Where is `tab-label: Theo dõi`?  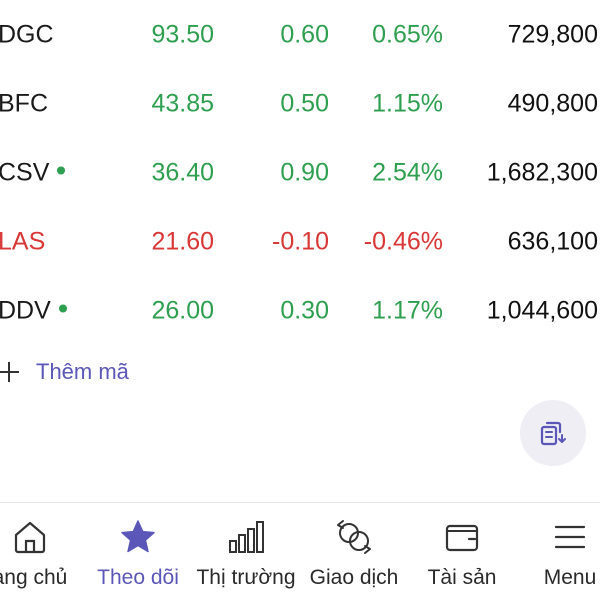 tab-label: Theo dõi is located at coordinates (138, 577).